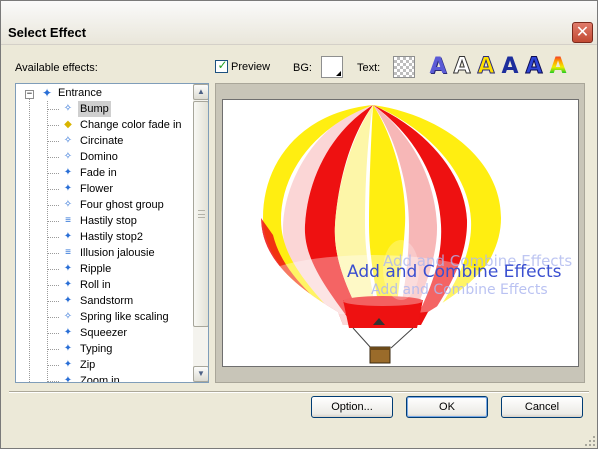 This screenshot has height=449, width=598. What do you see at coordinates (459, 290) in the screenshot?
I see `ghost-effect-text-lower: Add and Combine Effects` at bounding box center [459, 290].